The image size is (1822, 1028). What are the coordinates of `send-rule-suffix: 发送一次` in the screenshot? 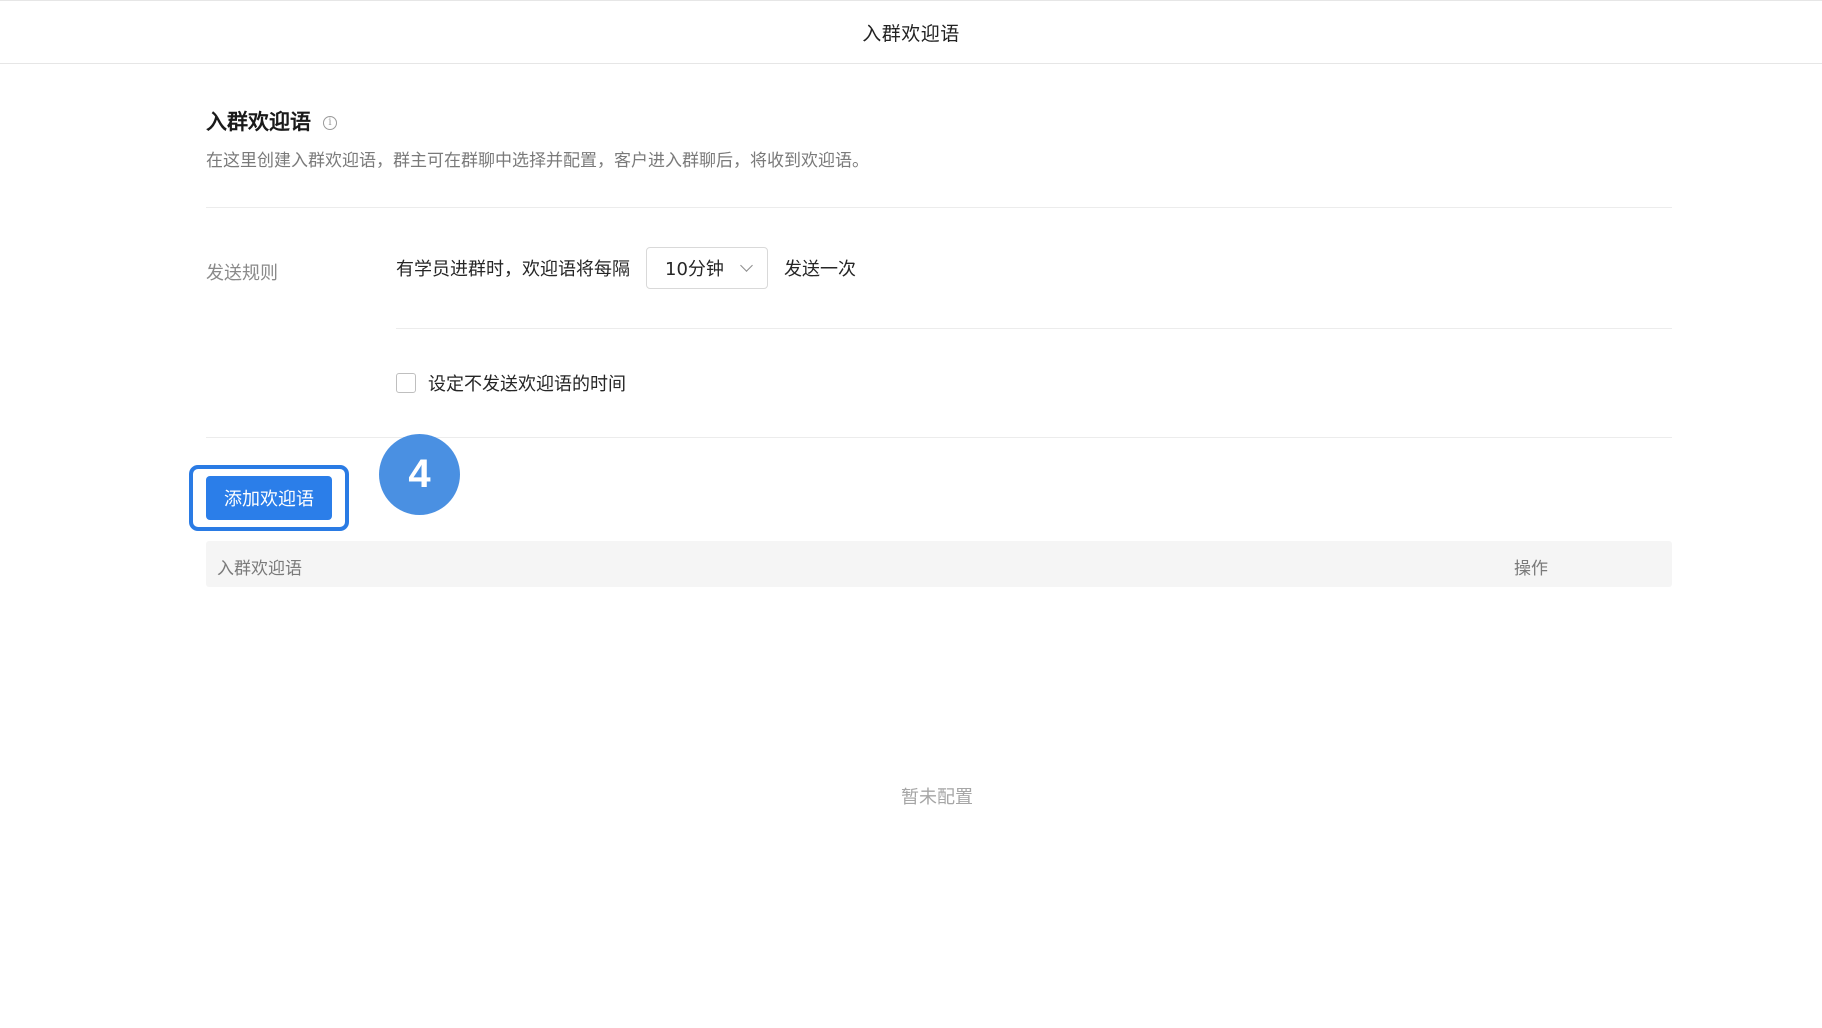 It's located at (820, 269).